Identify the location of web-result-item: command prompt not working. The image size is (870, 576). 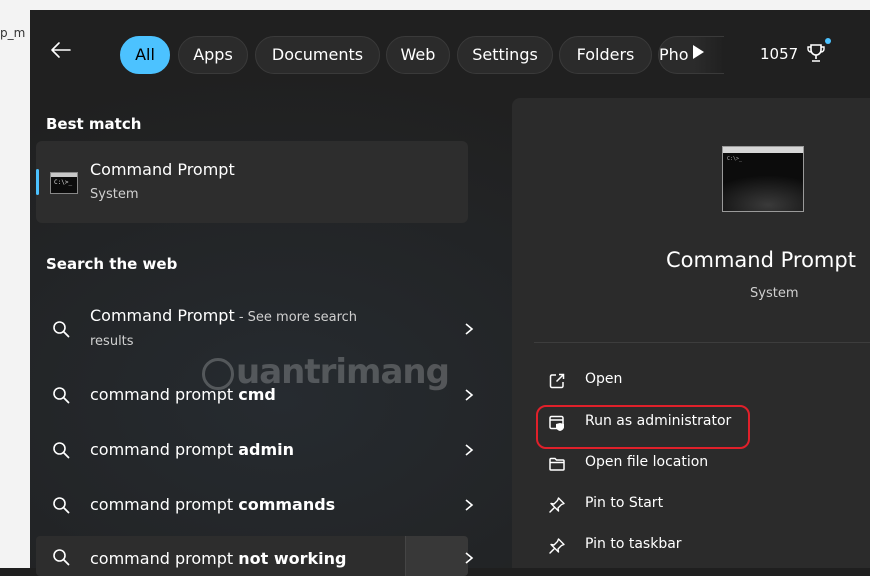
(255, 556).